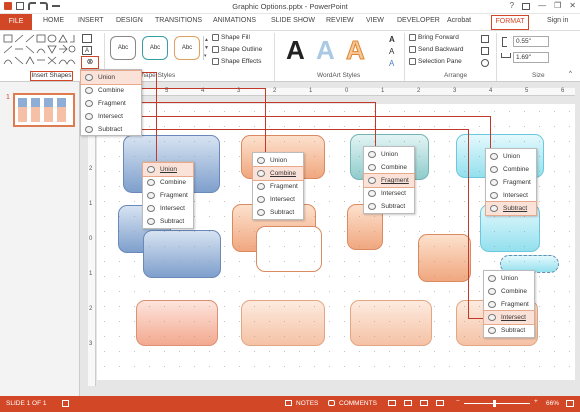 The image size is (580, 412). What do you see at coordinates (372, 154) in the screenshot?
I see `union-icon` at bounding box center [372, 154].